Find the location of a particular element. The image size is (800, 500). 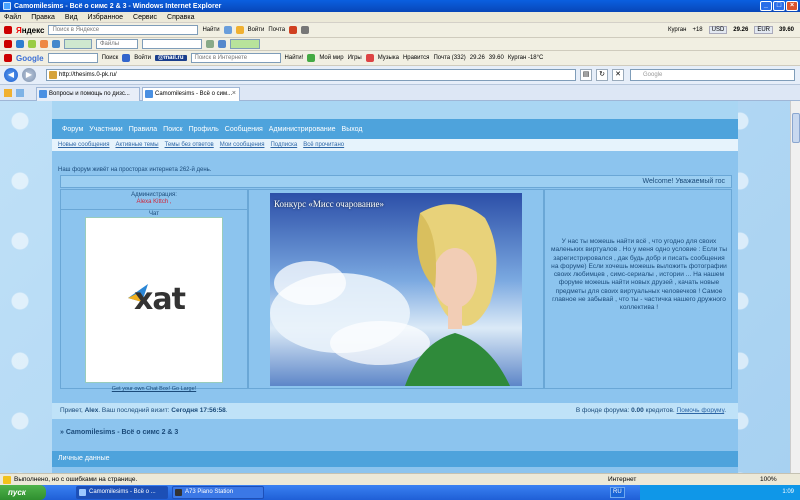

nav-logout: Выход is located at coordinates (352, 129).